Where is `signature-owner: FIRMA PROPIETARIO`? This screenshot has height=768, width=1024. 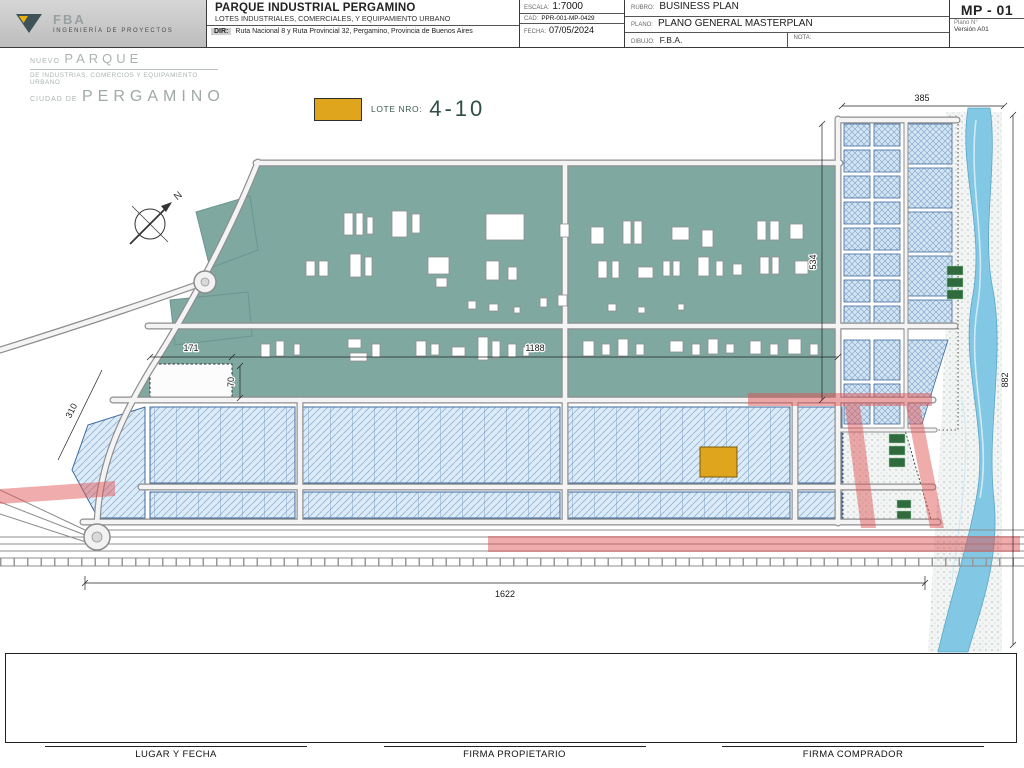 signature-owner: FIRMA PROPIETARIO is located at coordinates (514, 753).